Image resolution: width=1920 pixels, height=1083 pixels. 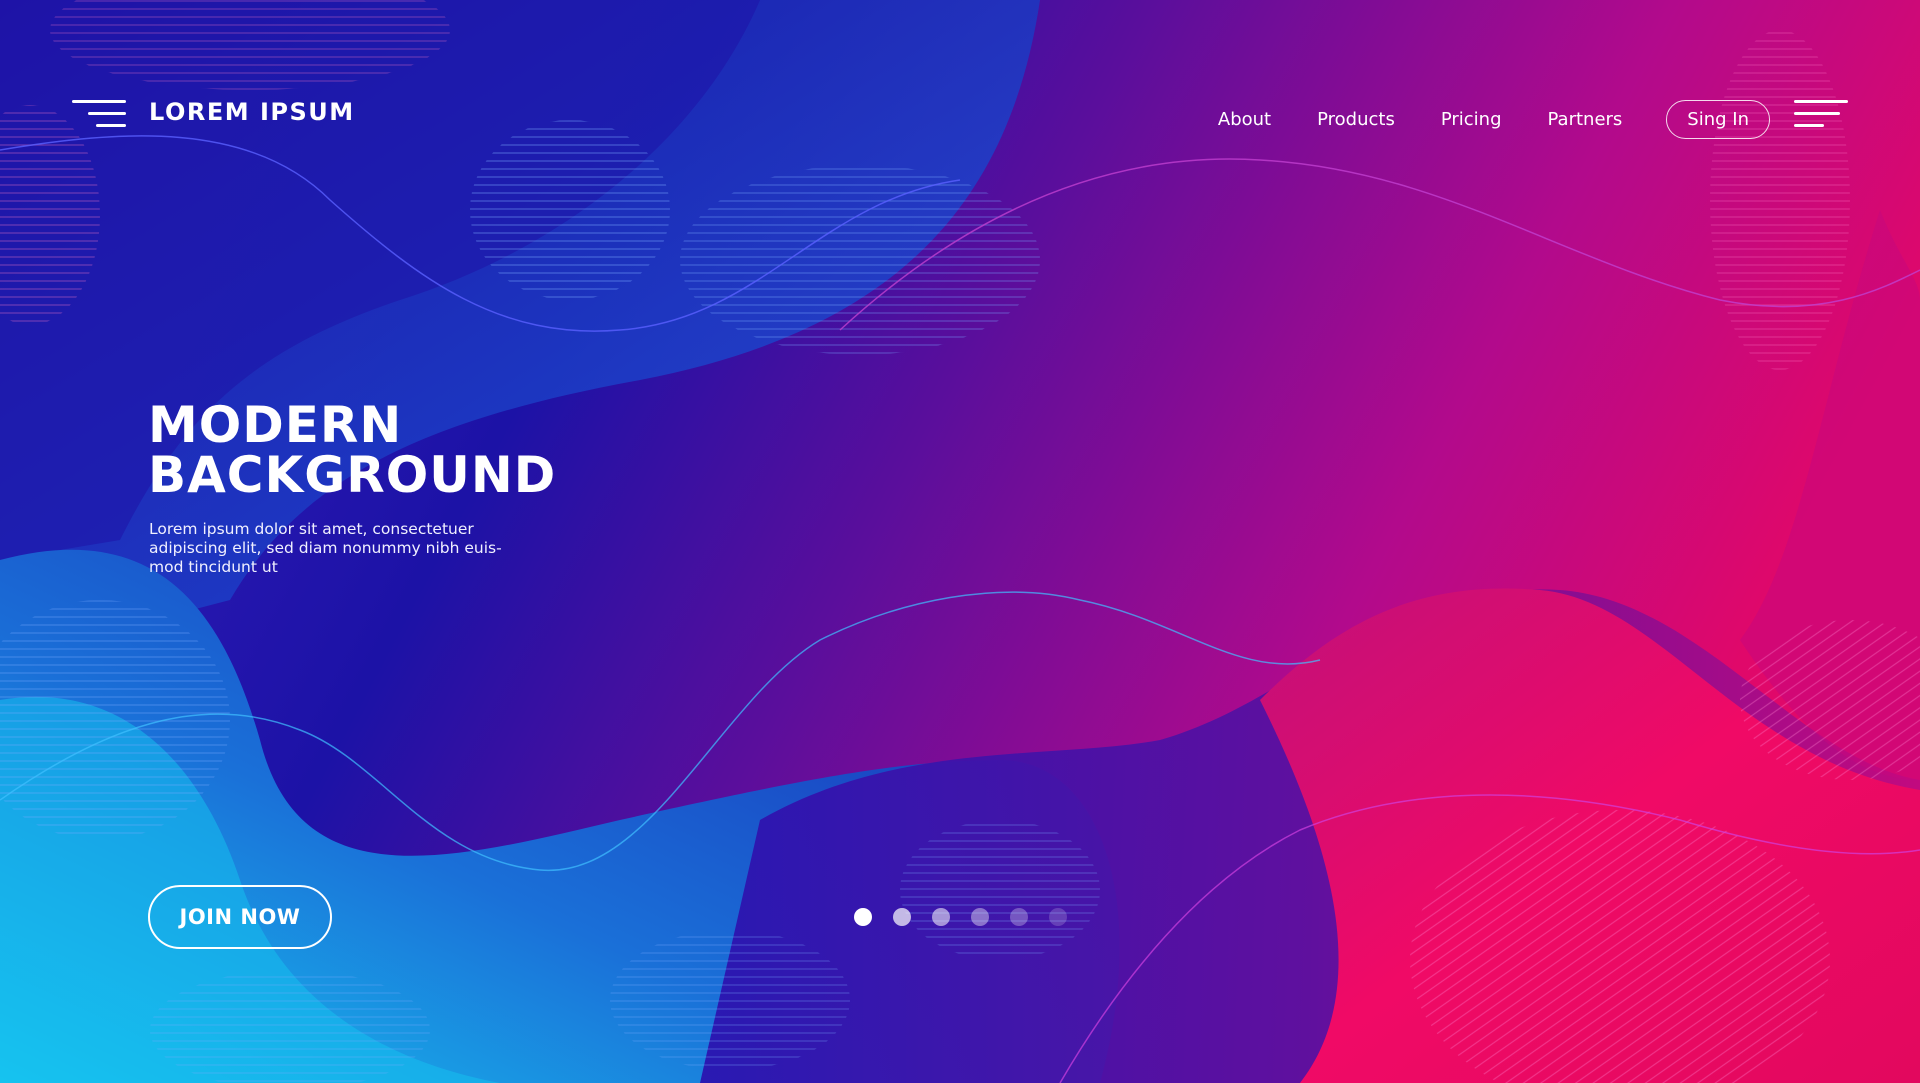 I want to click on hero-title-line1: MODERN, so click(x=275, y=425).